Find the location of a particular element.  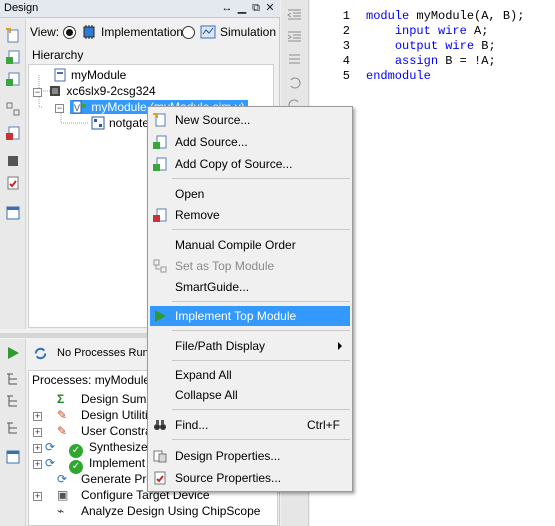

remove-icon is located at coordinates (160, 215).